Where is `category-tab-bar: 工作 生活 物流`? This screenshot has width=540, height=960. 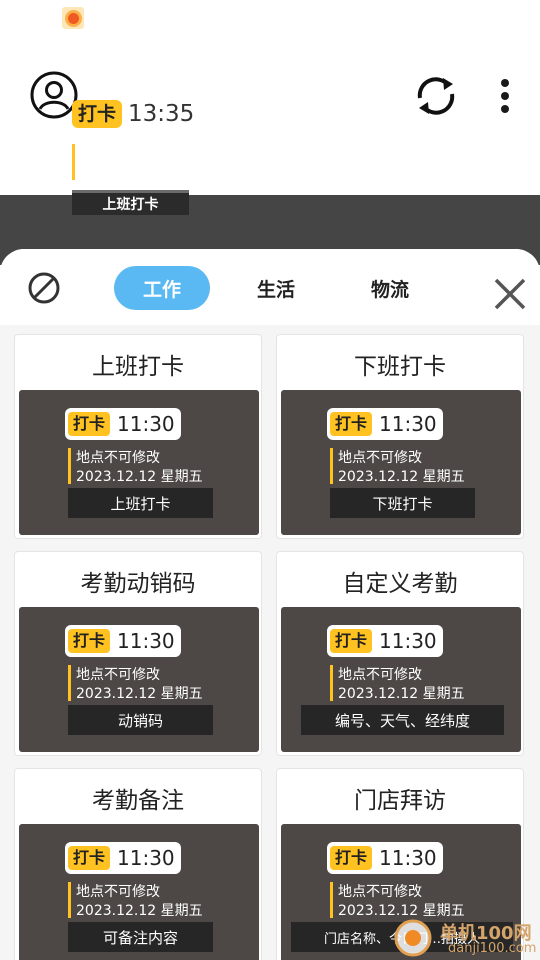
category-tab-bar: 工作 生活 物流 is located at coordinates (270, 287).